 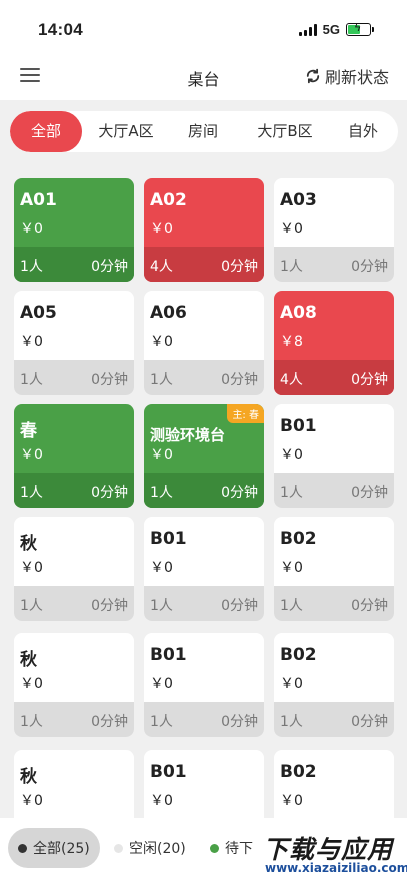 I want to click on refresh-label: 刷新状态, so click(x=356, y=77).